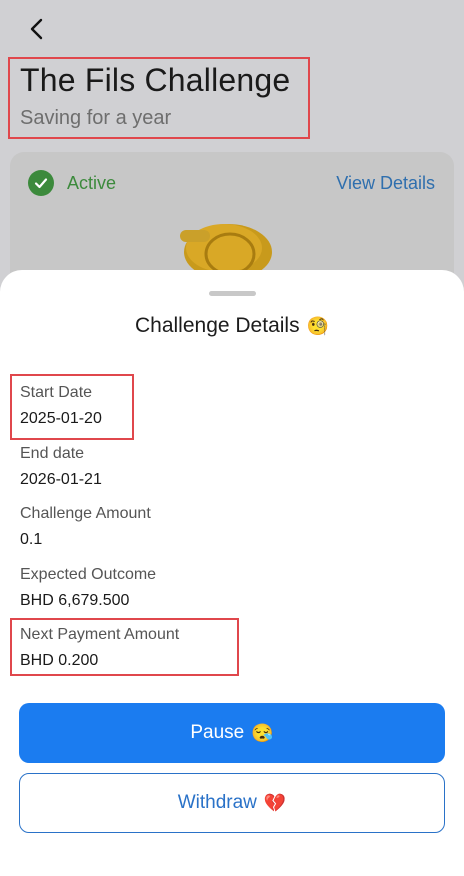 The image size is (464, 876). What do you see at coordinates (385, 183) in the screenshot?
I see `view-details-link: View Details` at bounding box center [385, 183].